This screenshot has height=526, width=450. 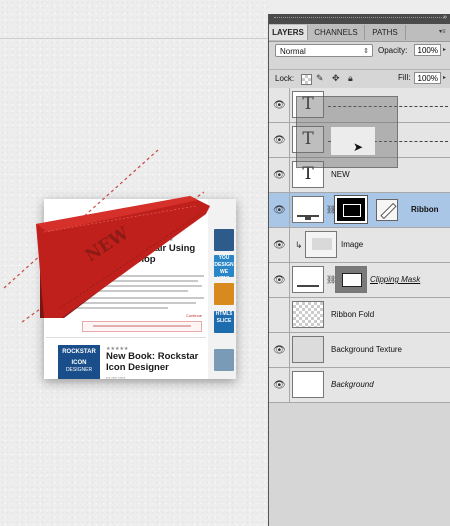 I want to click on layer-row: 👁︎ Background Texture, so click(x=359, y=350).